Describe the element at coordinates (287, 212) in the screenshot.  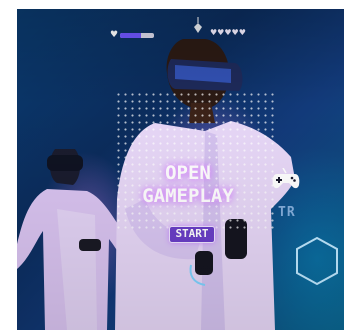
I see `background-sign: TR` at that location.